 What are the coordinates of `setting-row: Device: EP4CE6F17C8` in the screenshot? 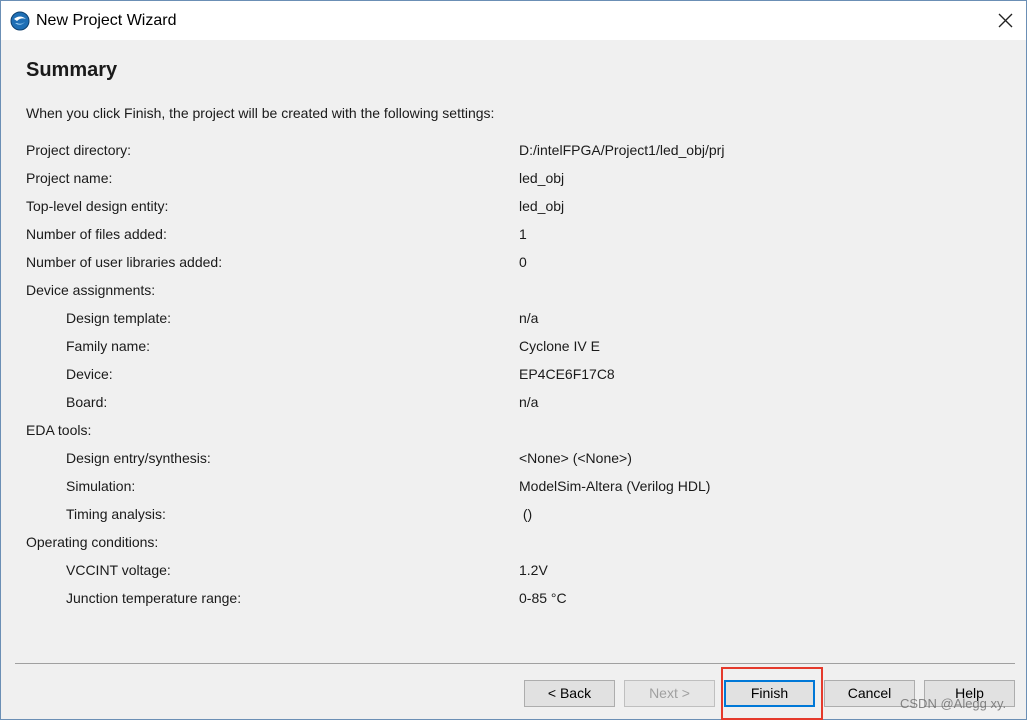 It's located at (513, 379).